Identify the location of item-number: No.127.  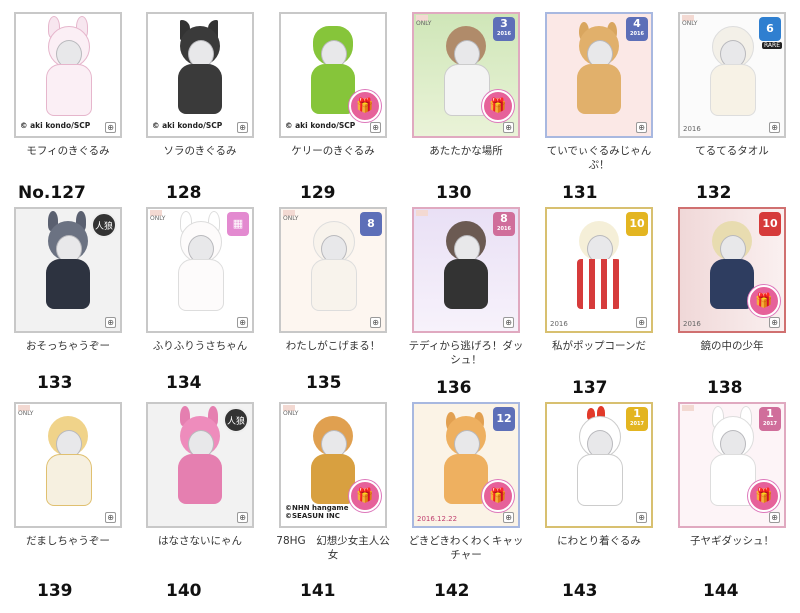
(52, 193).